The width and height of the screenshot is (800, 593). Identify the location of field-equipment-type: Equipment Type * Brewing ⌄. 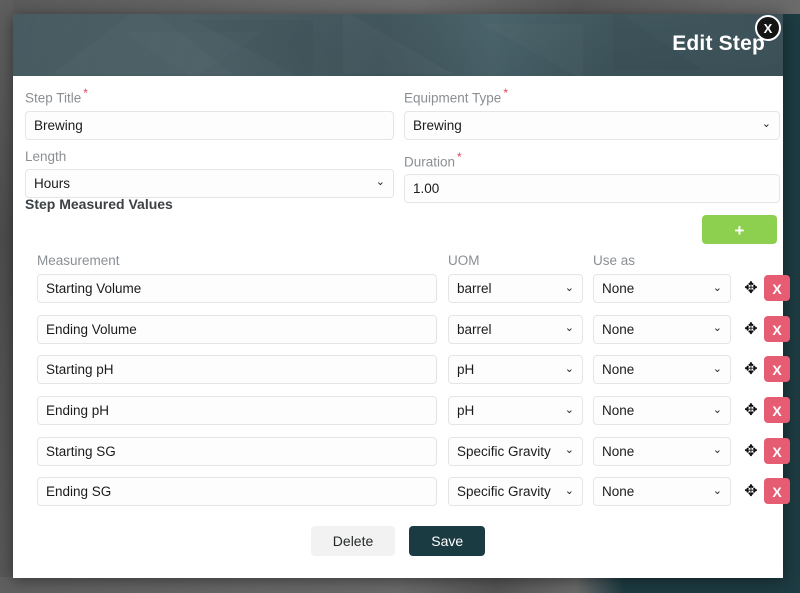
(596, 112).